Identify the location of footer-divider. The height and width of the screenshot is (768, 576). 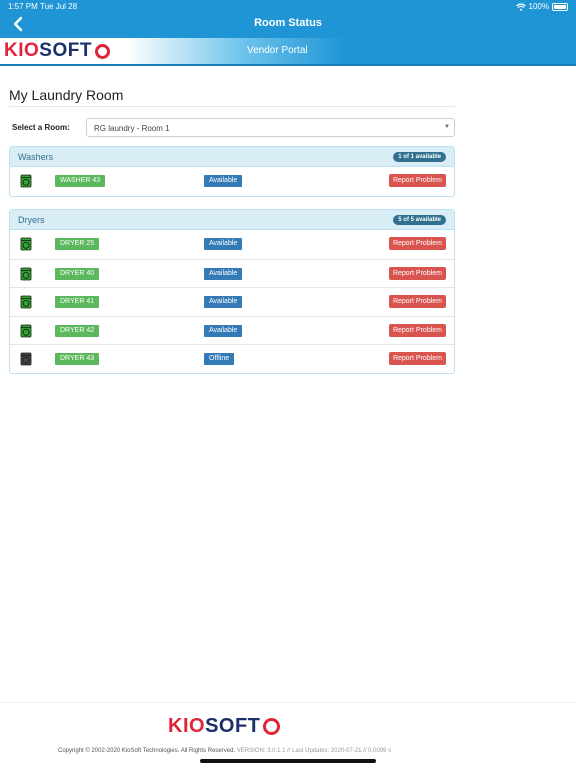
(288, 702).